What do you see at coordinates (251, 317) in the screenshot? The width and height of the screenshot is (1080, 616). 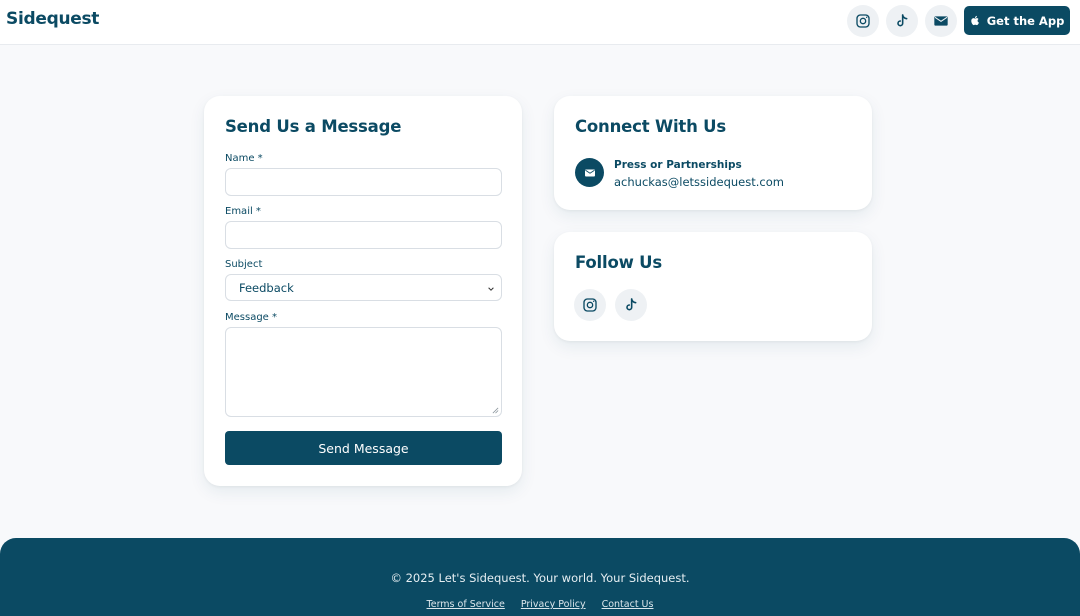 I see `message-label: Message *` at bounding box center [251, 317].